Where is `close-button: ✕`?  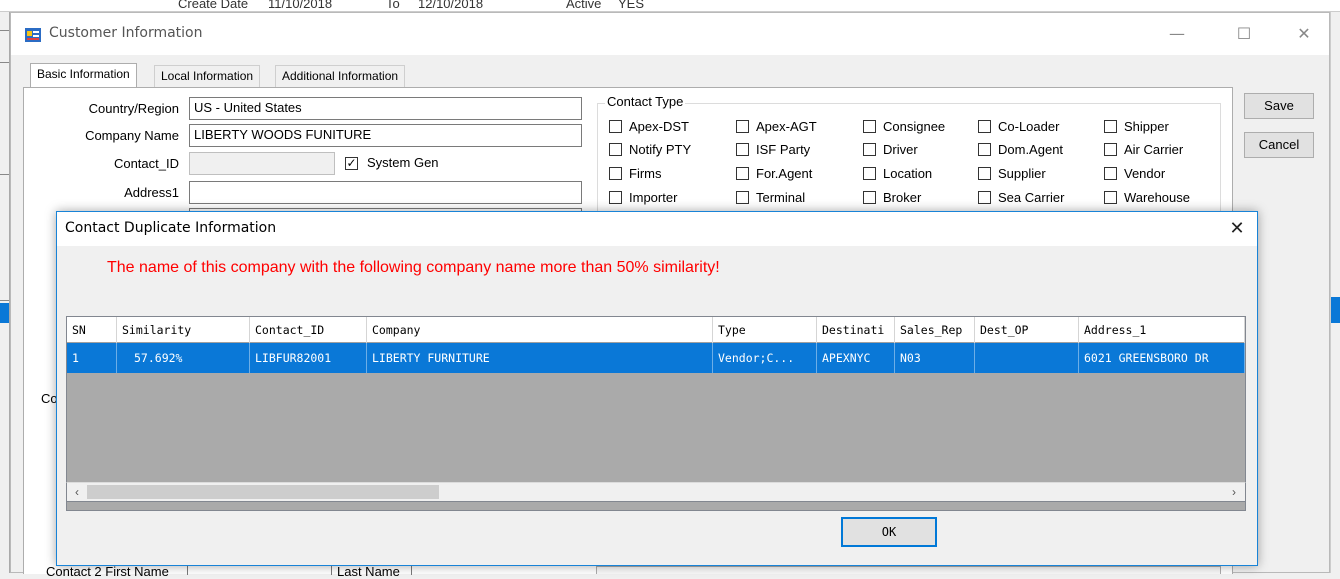 close-button: ✕ is located at coordinates (1304, 34).